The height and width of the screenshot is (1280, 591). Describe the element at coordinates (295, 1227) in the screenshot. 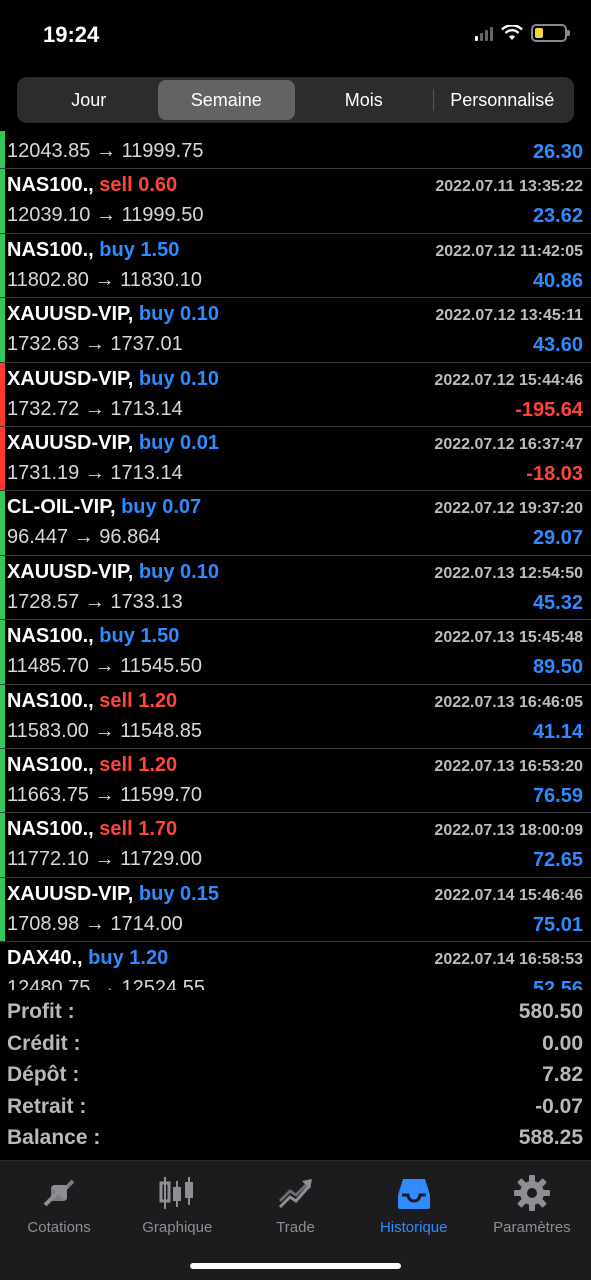

I see `tab-label: Trade` at that location.